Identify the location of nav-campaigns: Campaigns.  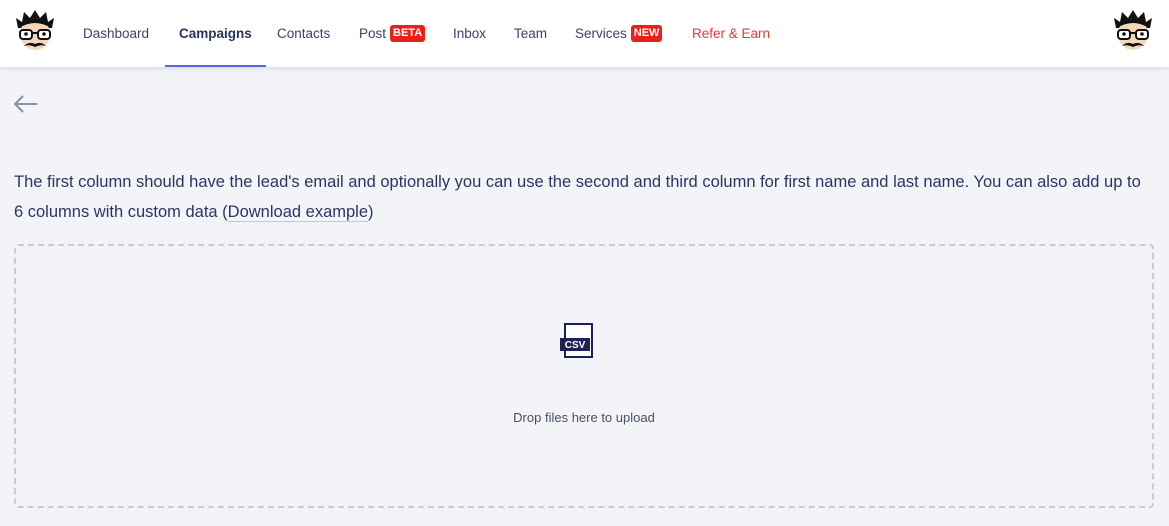
(215, 33).